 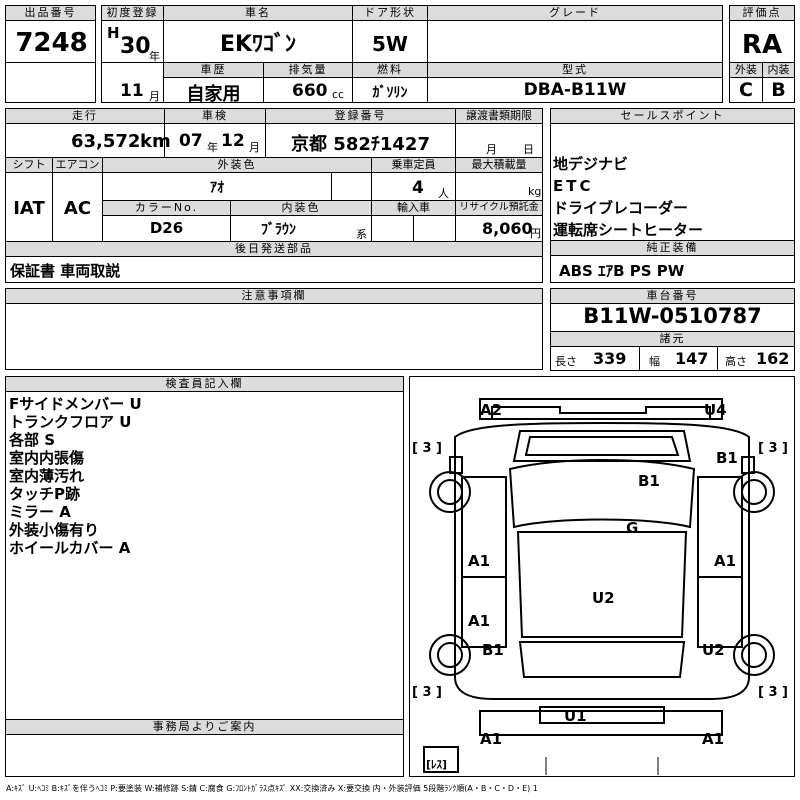 What do you see at coordinates (499, 208) in the screenshot?
I see `recycle-label: リサイクル預託金` at bounding box center [499, 208].